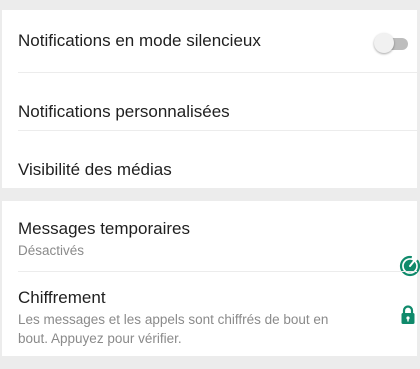 Image resolution: width=420 pixels, height=369 pixels. What do you see at coordinates (51, 250) in the screenshot?
I see `disappearing-messages-status: Désactivés` at bounding box center [51, 250].